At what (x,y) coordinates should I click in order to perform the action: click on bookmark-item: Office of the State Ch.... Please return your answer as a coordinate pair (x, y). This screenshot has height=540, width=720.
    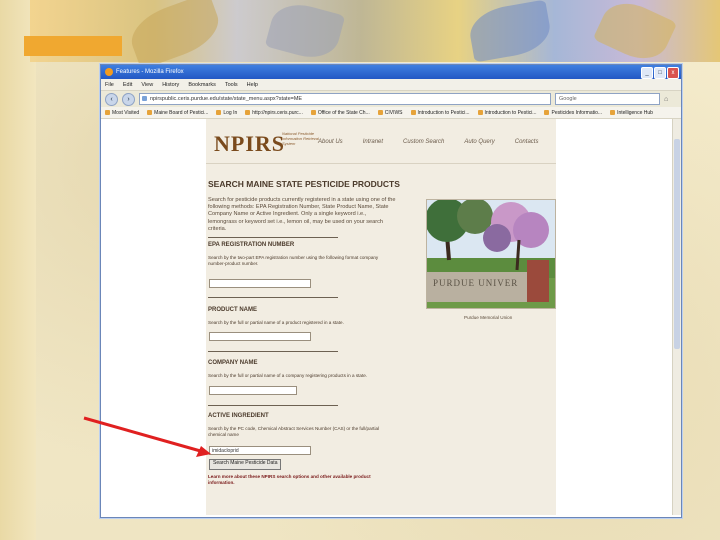
    Looking at the image, I should click on (342, 113).